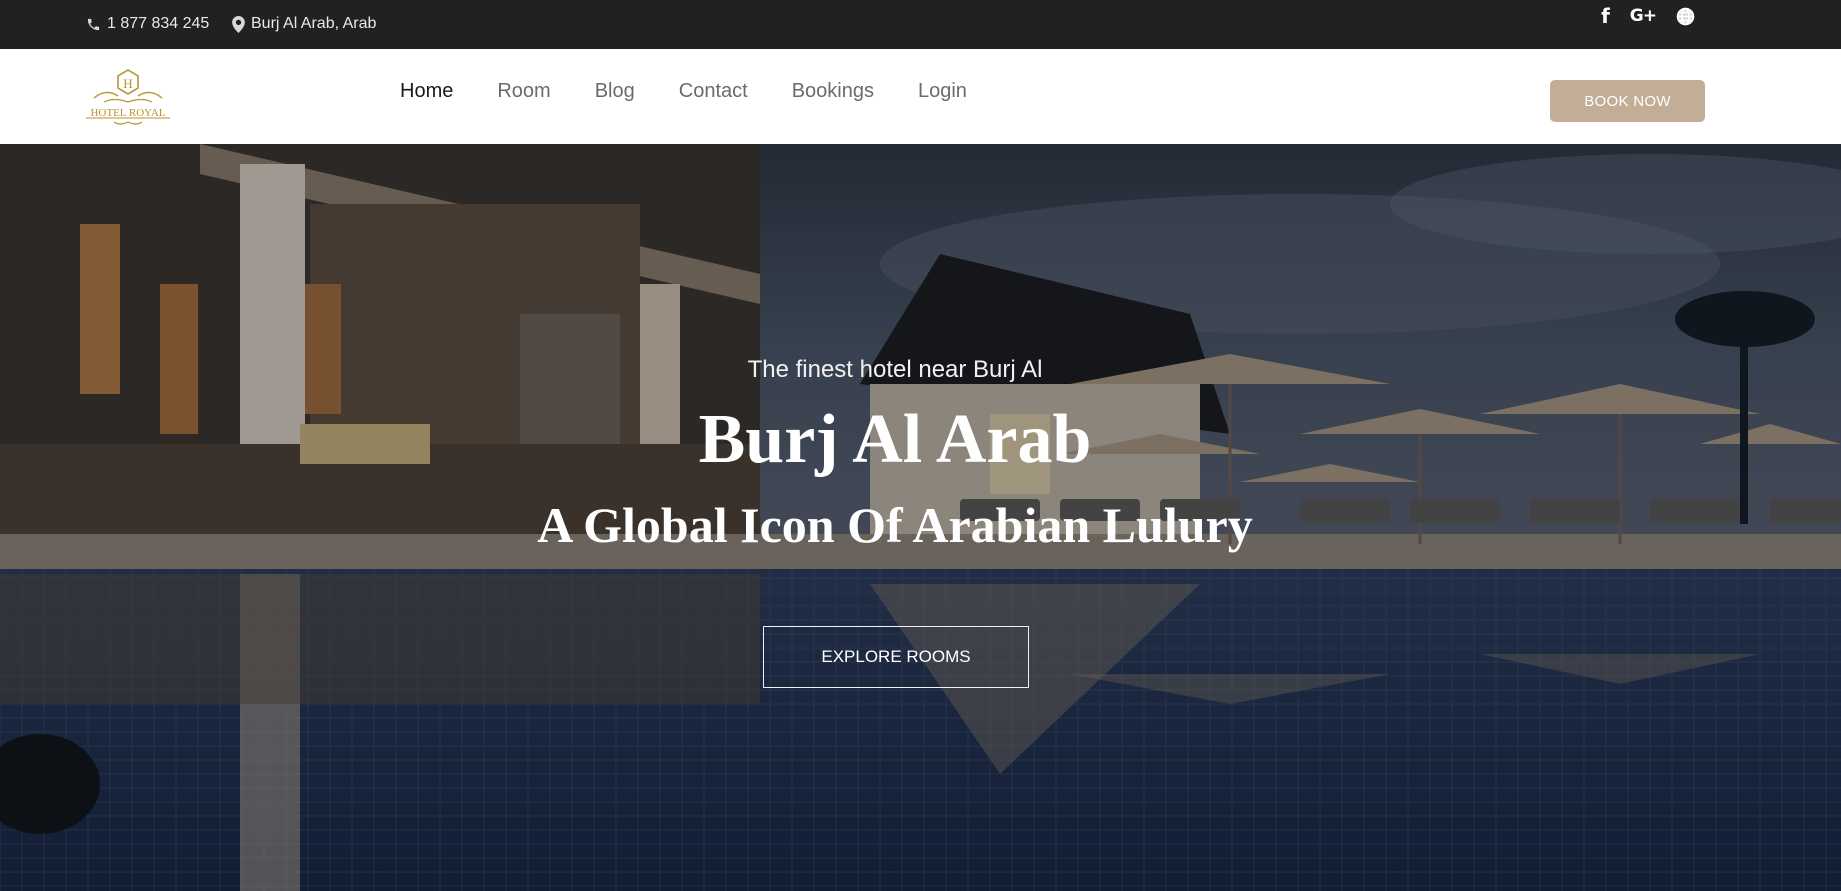  Describe the element at coordinates (314, 23) in the screenshot. I see `address-text: Burj Al Arab, Arab` at that location.